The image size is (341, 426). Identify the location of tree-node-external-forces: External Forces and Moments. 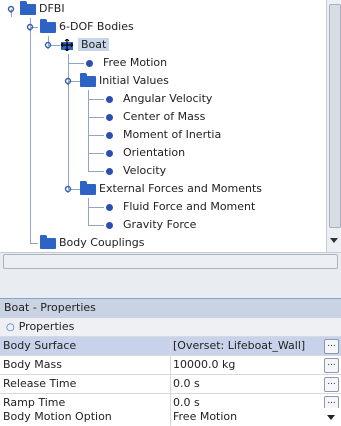
(171, 189).